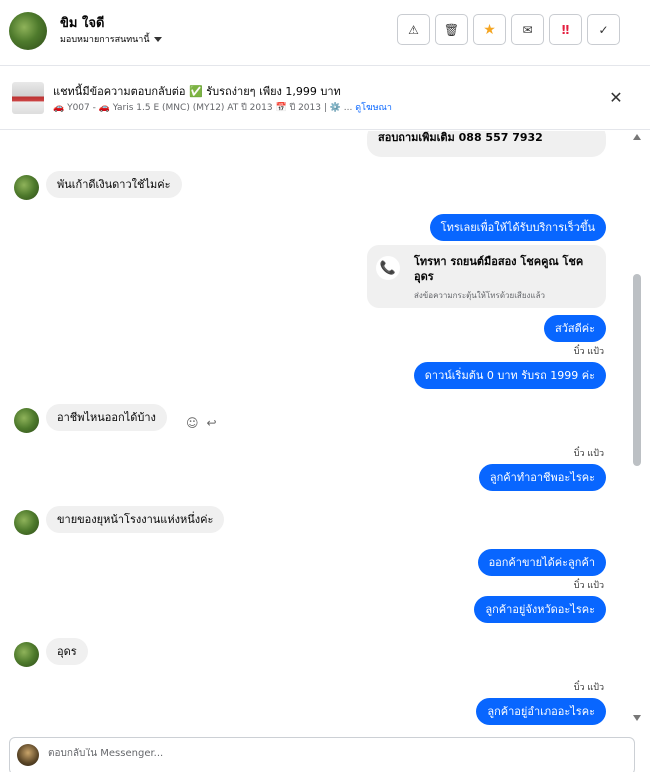  Describe the element at coordinates (637, 718) in the screenshot. I see `scroll-down-arrow-icon` at that location.